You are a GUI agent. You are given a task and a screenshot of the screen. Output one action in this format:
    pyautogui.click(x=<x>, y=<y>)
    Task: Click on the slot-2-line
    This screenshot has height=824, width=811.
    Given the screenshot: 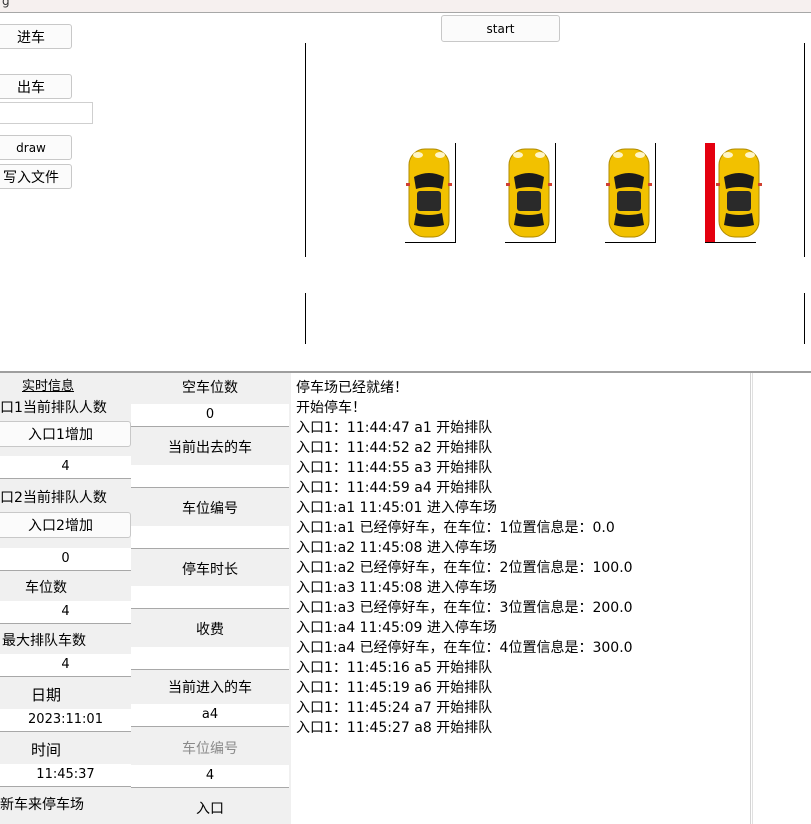 What is the action you would take?
    pyautogui.click(x=530, y=242)
    